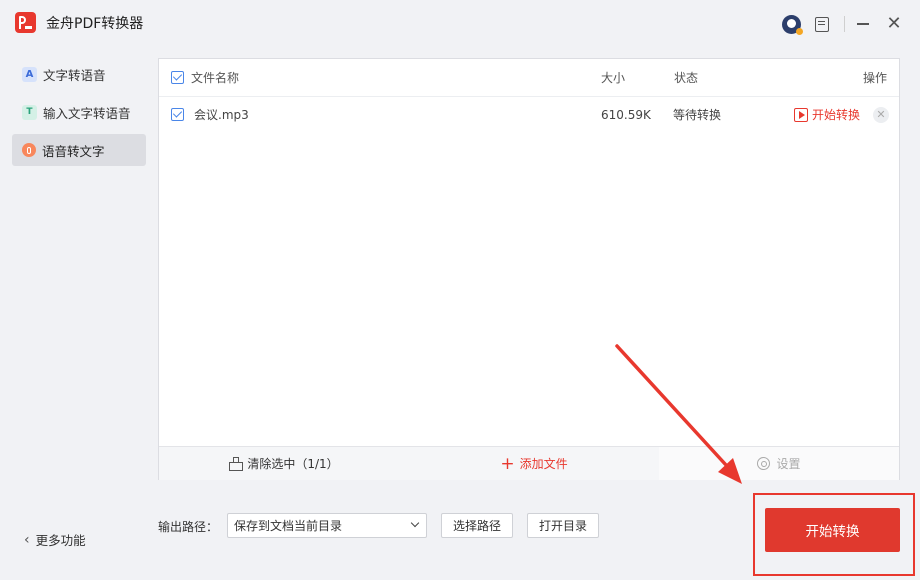  I want to click on clear-selected-button: 清除选中（1/1）, so click(284, 463).